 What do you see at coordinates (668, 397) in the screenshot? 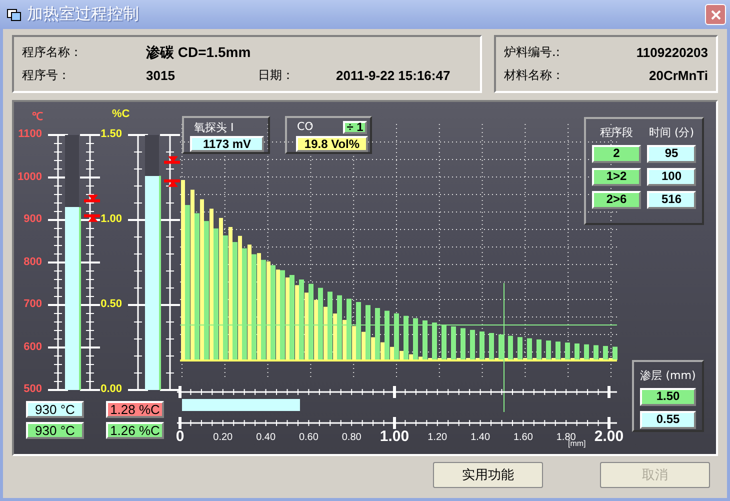
I see `readout-field: 1.50` at bounding box center [668, 397].